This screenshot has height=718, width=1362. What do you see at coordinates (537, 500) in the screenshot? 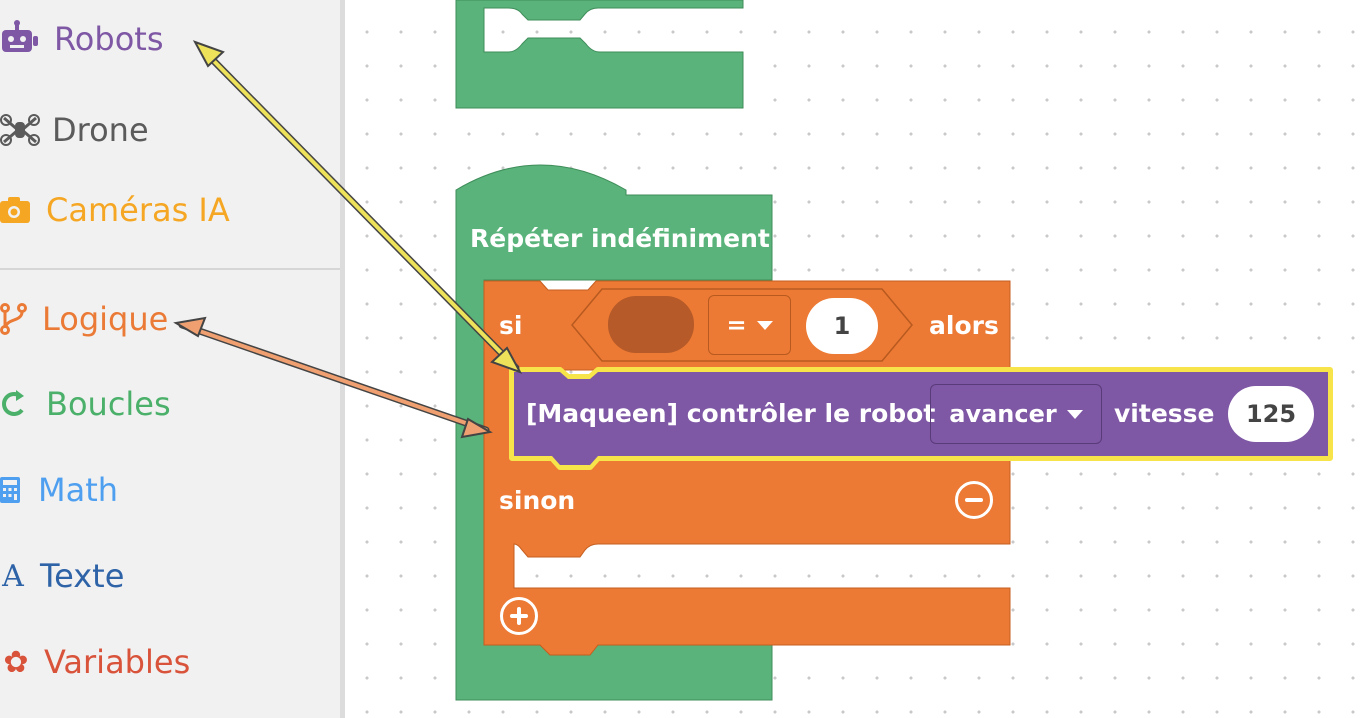
I see `else-label: sinon` at bounding box center [537, 500].